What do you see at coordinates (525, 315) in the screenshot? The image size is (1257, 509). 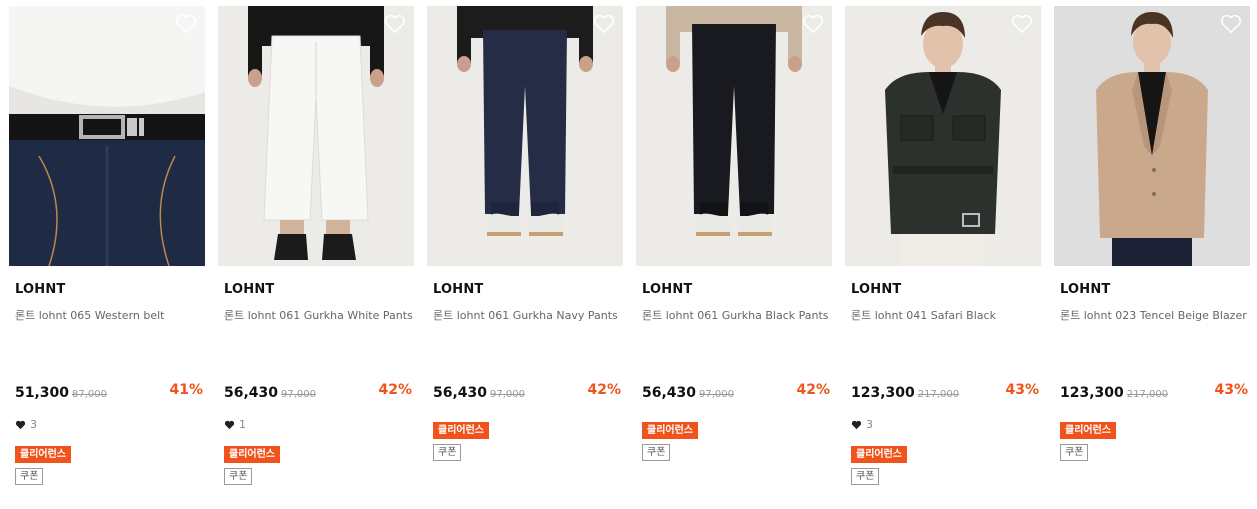 I see `product-name: 론트 lohnt 061 Gurkha Navy Pants` at bounding box center [525, 315].